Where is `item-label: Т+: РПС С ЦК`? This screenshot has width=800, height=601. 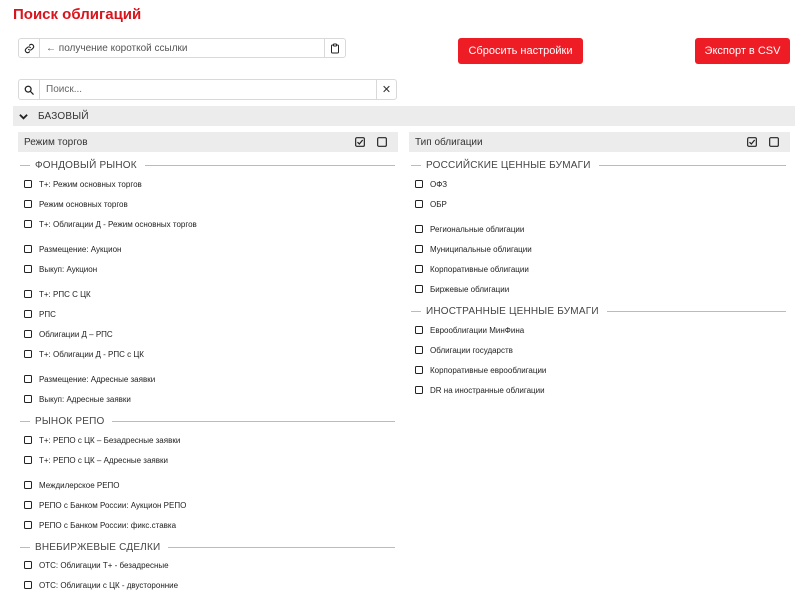
item-label: Т+: РПС С ЦК is located at coordinates (65, 294).